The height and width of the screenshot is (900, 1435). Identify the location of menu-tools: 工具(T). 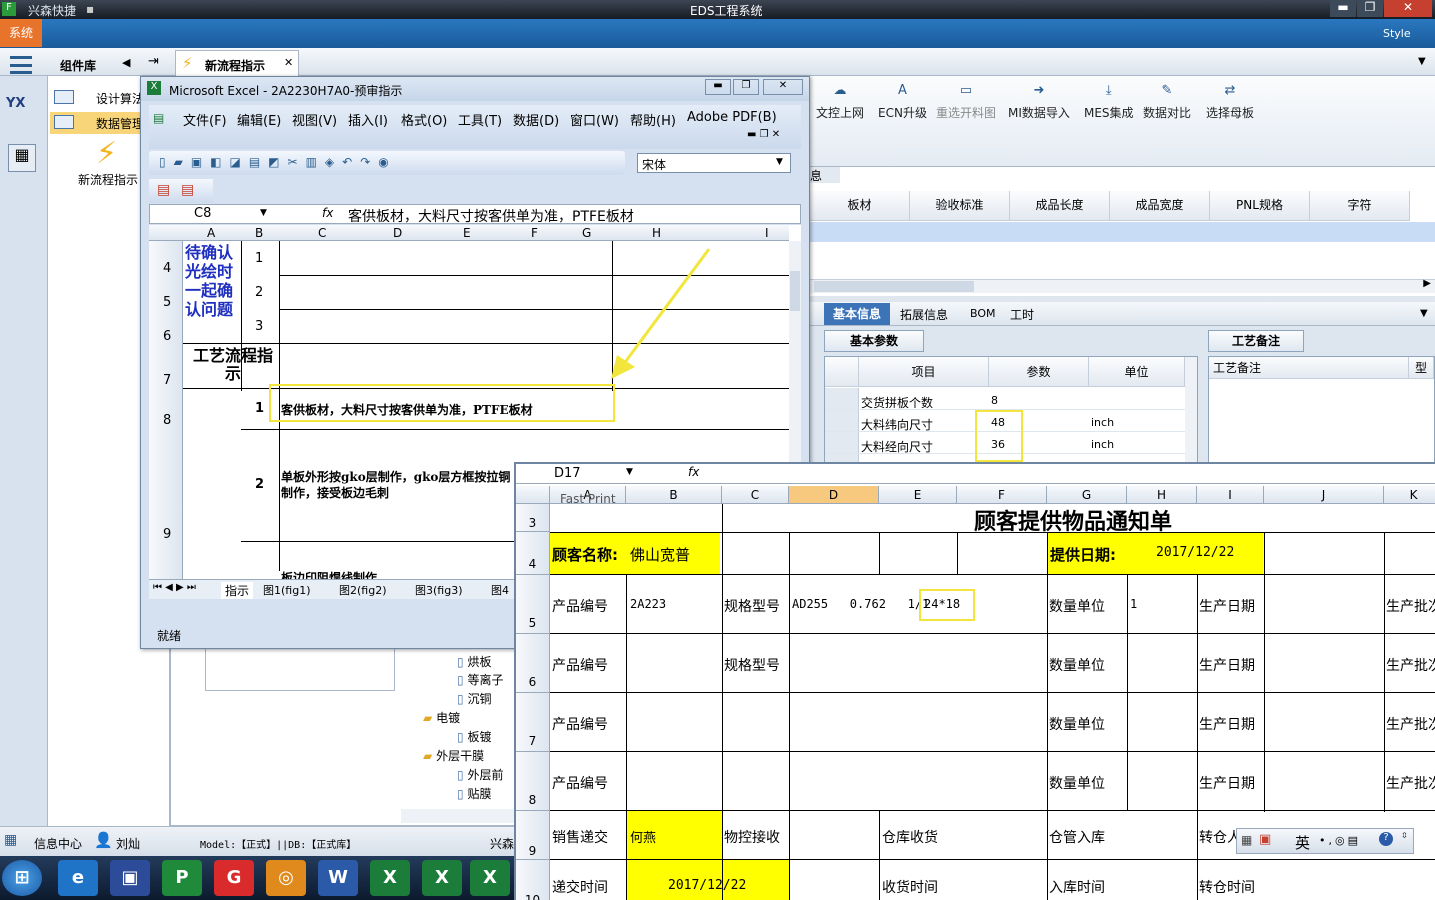
(480, 119).